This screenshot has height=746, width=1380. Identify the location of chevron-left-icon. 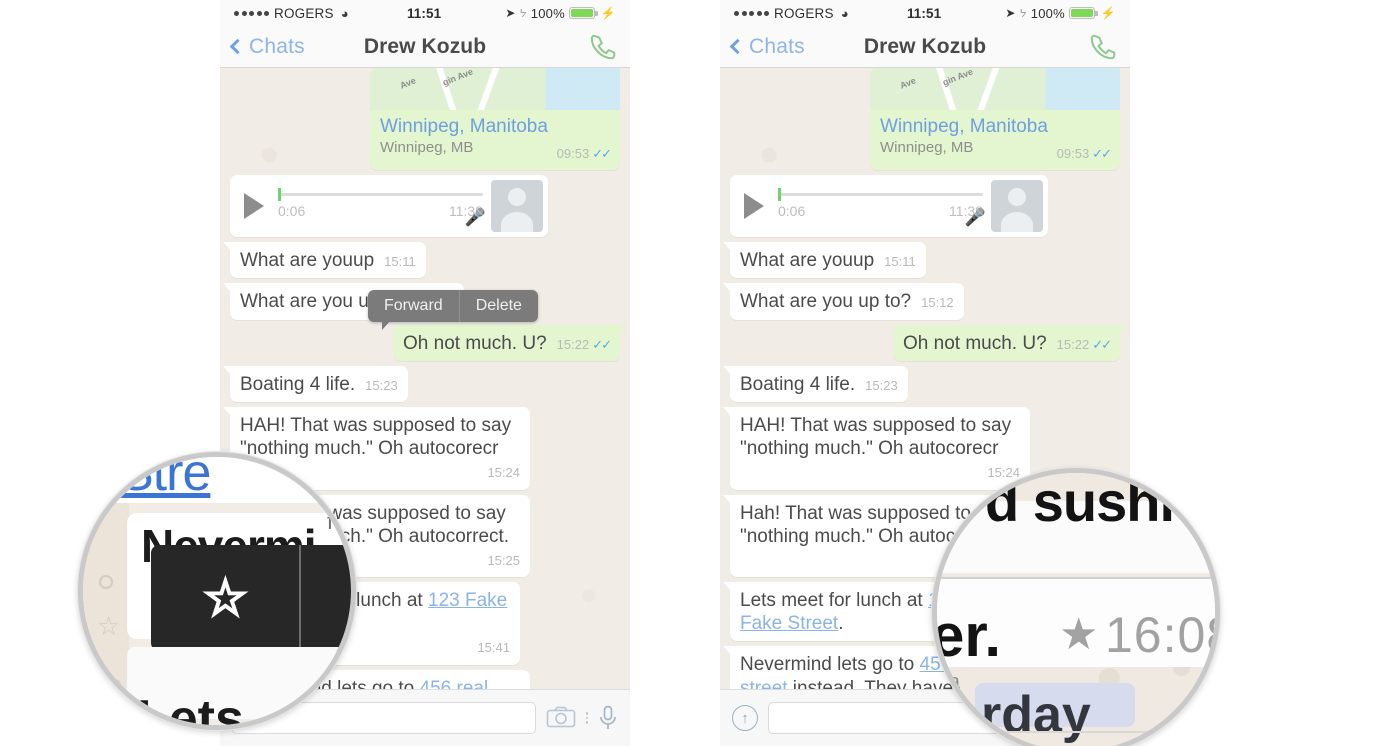
(237, 46).